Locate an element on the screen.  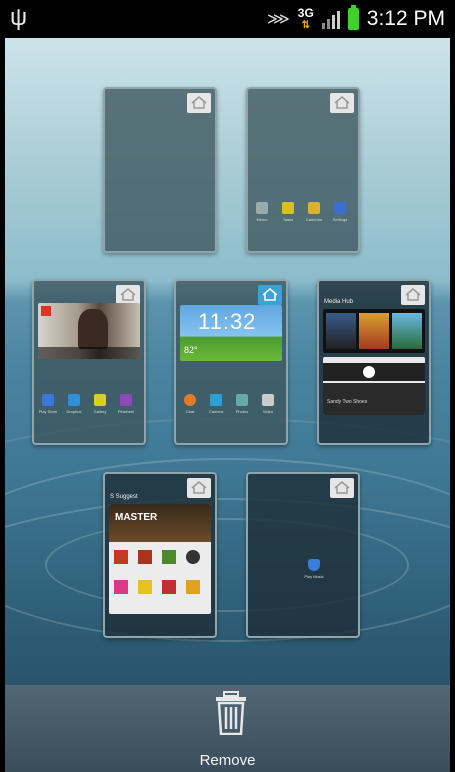
play-icon is located at coordinates (48, 400).